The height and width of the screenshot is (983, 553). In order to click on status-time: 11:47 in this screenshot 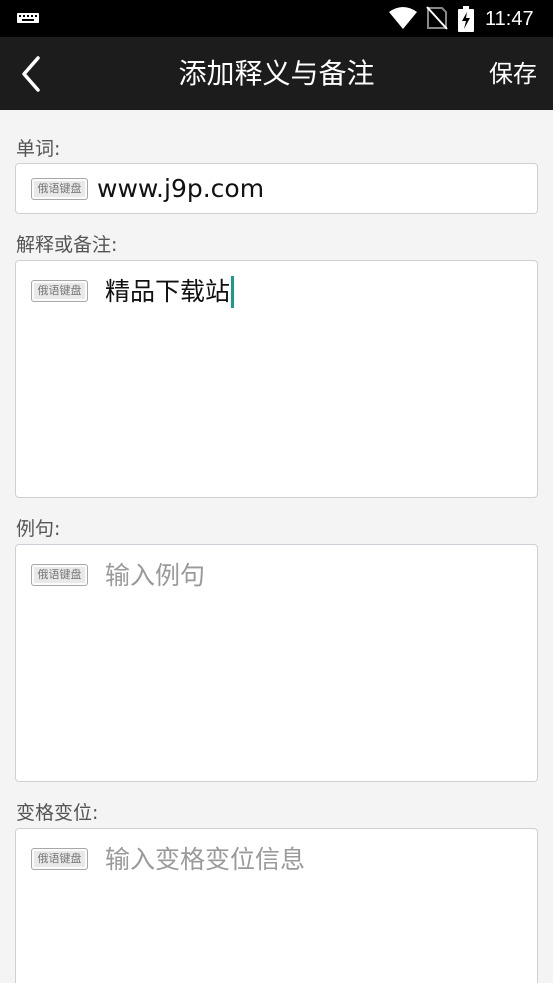, I will do `click(509, 19)`.